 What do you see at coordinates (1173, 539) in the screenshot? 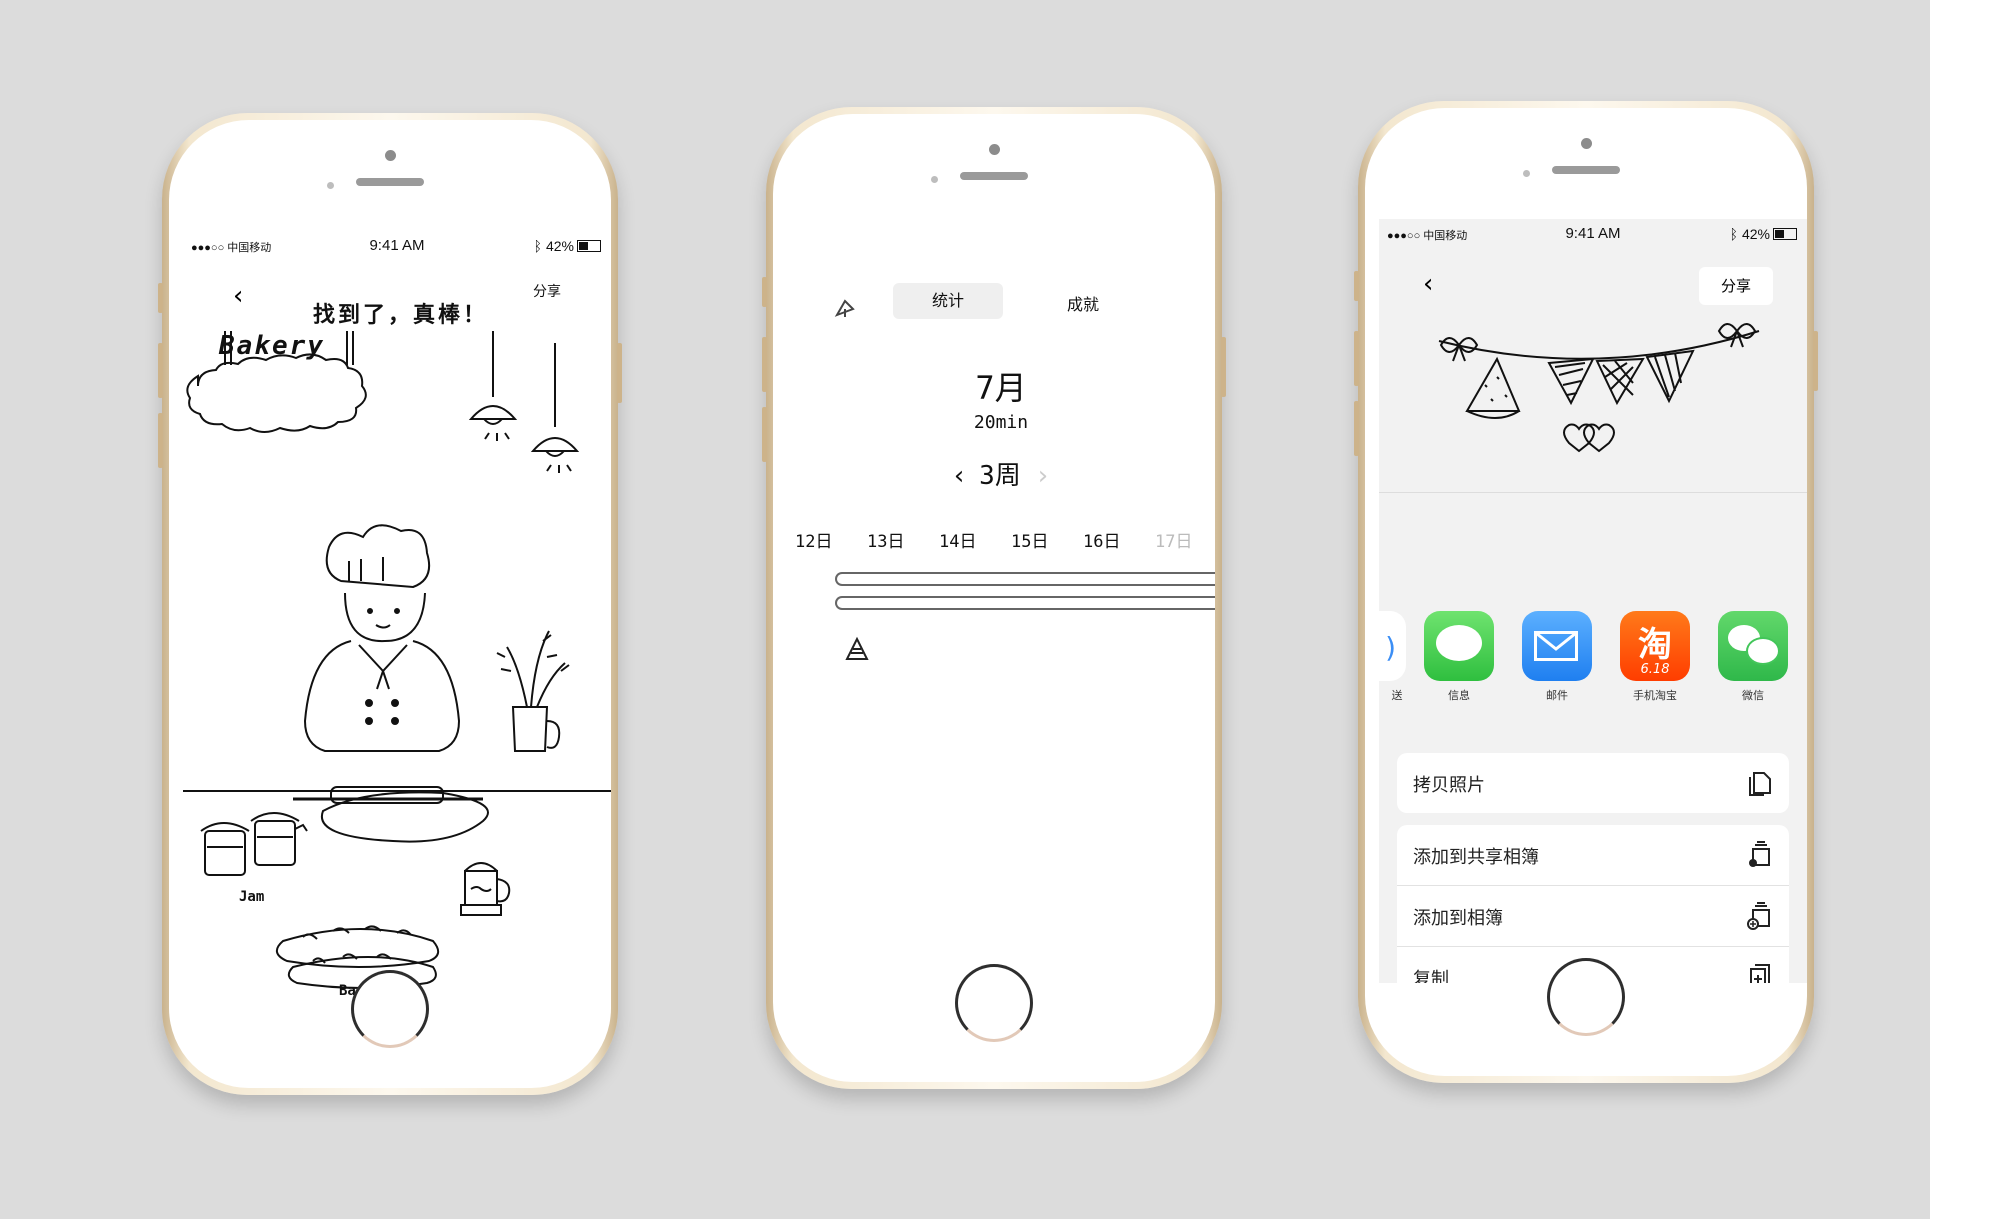
I see `day-label: 17日` at bounding box center [1173, 539].